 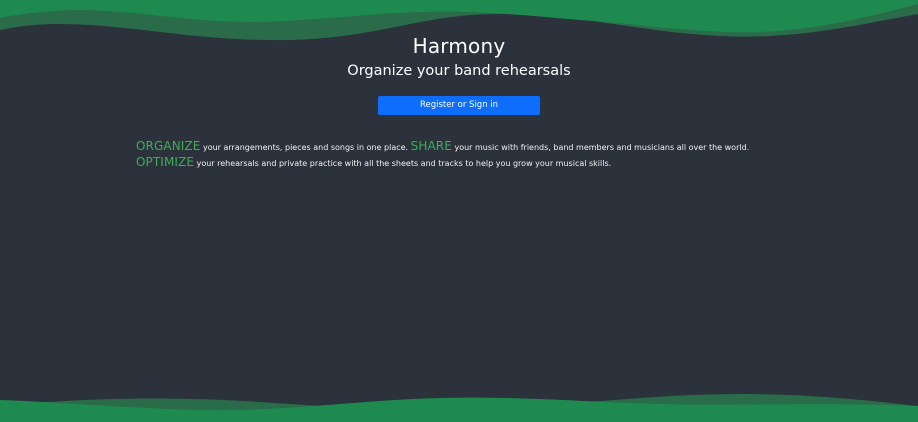 I want to click on keyword-organize: ORGANIZE, so click(x=168, y=146).